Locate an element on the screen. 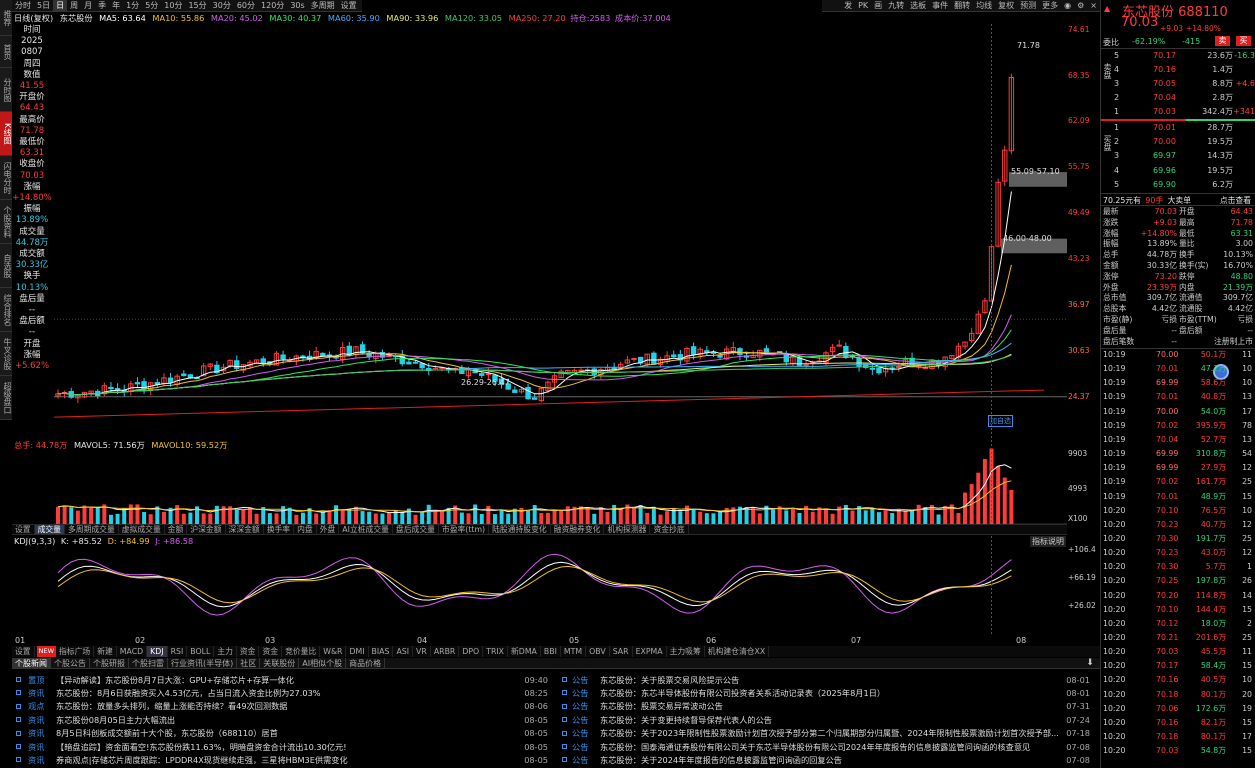 This screenshot has height=768, width=1255. indicator-tab-13: BIAS is located at coordinates (381, 651).